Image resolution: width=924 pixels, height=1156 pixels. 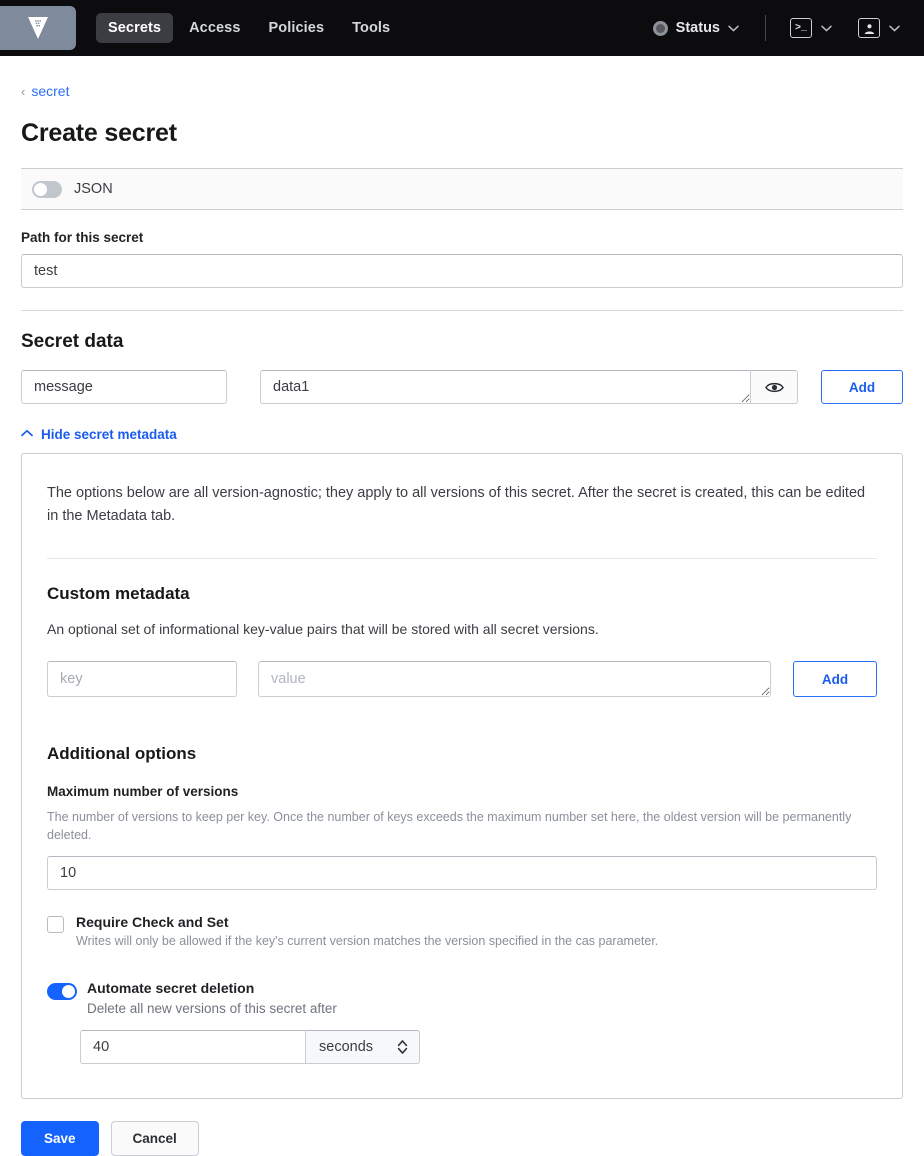 What do you see at coordinates (801, 28) in the screenshot?
I see `terminal-icon: >_` at bounding box center [801, 28].